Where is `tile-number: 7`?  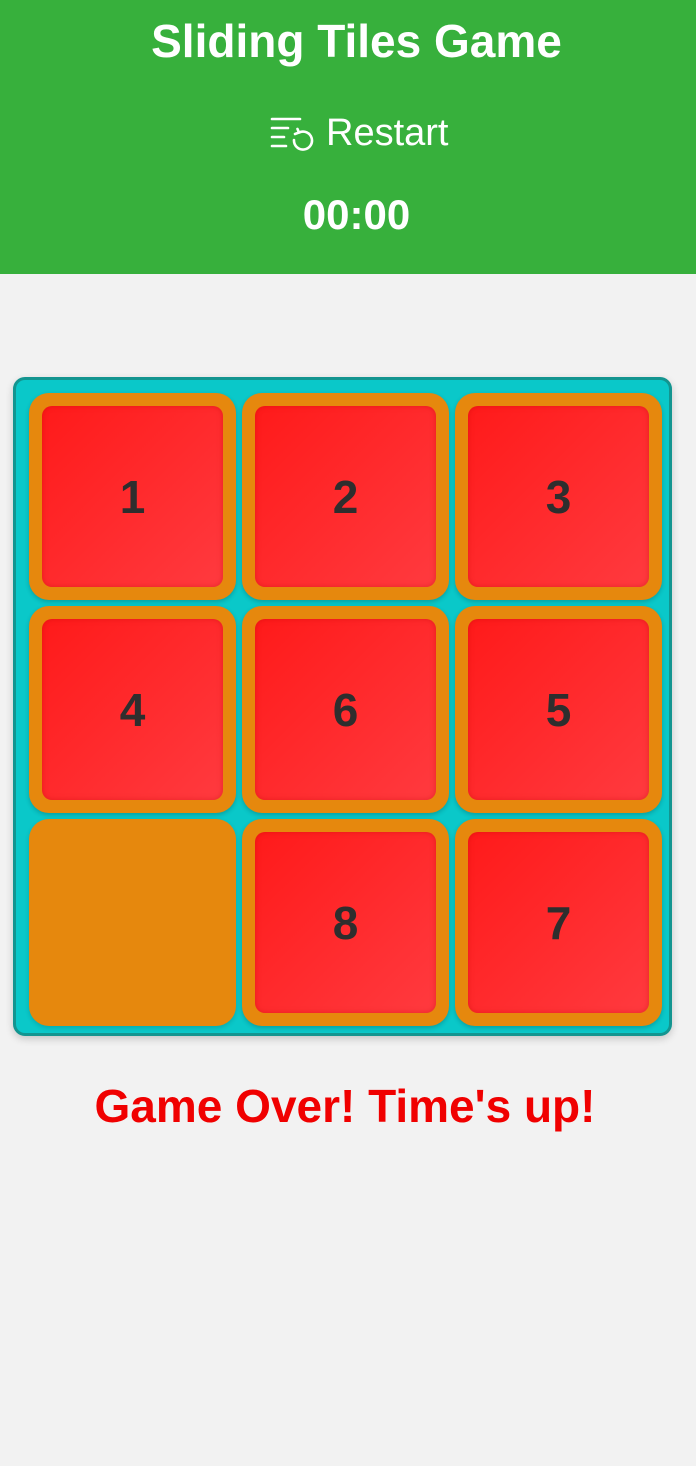
tile-number: 7 is located at coordinates (558, 922).